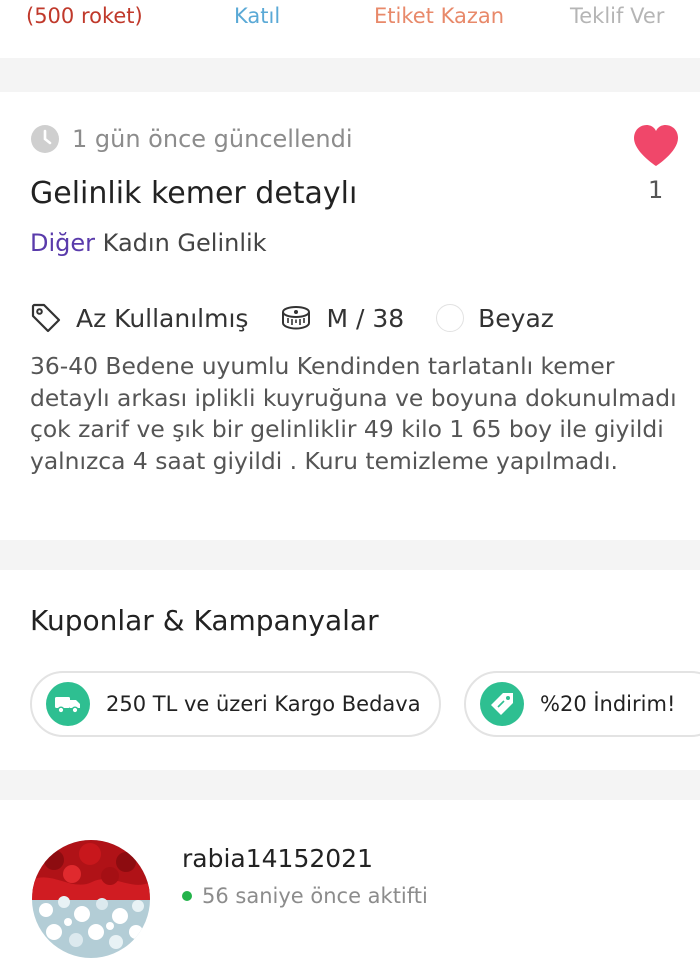  What do you see at coordinates (439, 16) in the screenshot?
I see `earn-tag-label: Etiket Kazan` at bounding box center [439, 16].